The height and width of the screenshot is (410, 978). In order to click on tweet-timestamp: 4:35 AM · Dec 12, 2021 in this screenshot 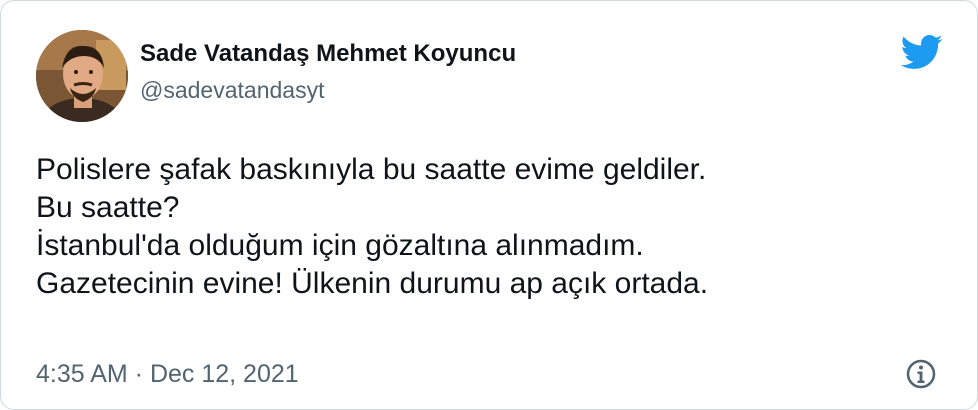, I will do `click(167, 374)`.